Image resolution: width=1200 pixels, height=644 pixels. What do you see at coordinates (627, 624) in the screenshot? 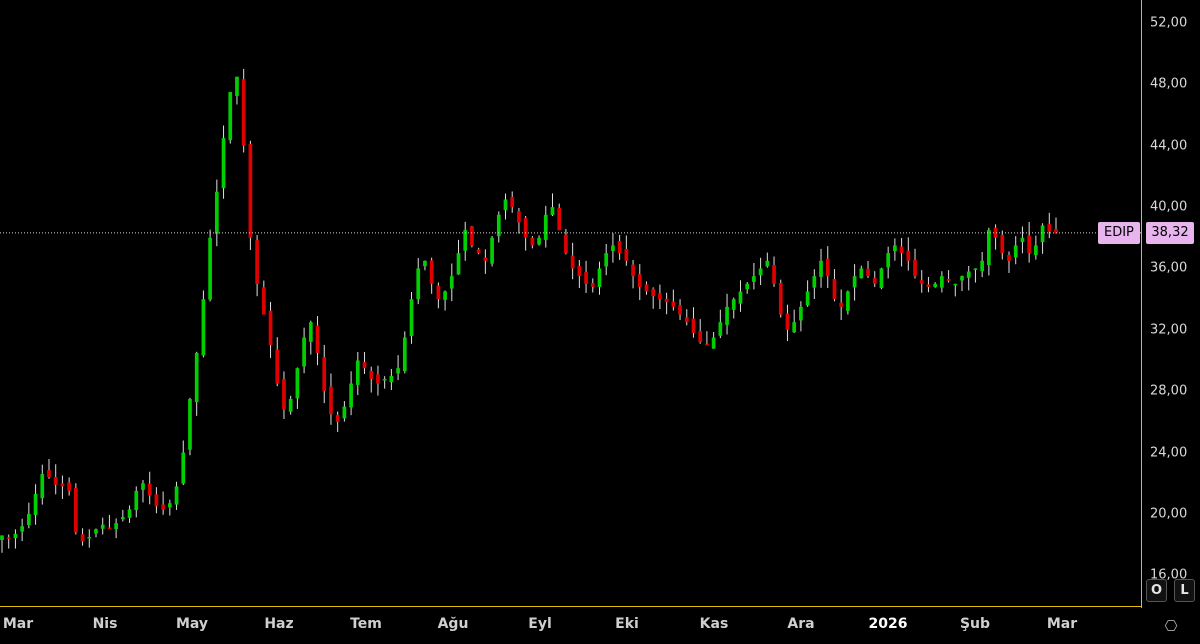
I see `x-tick-label: Eki` at bounding box center [627, 624].